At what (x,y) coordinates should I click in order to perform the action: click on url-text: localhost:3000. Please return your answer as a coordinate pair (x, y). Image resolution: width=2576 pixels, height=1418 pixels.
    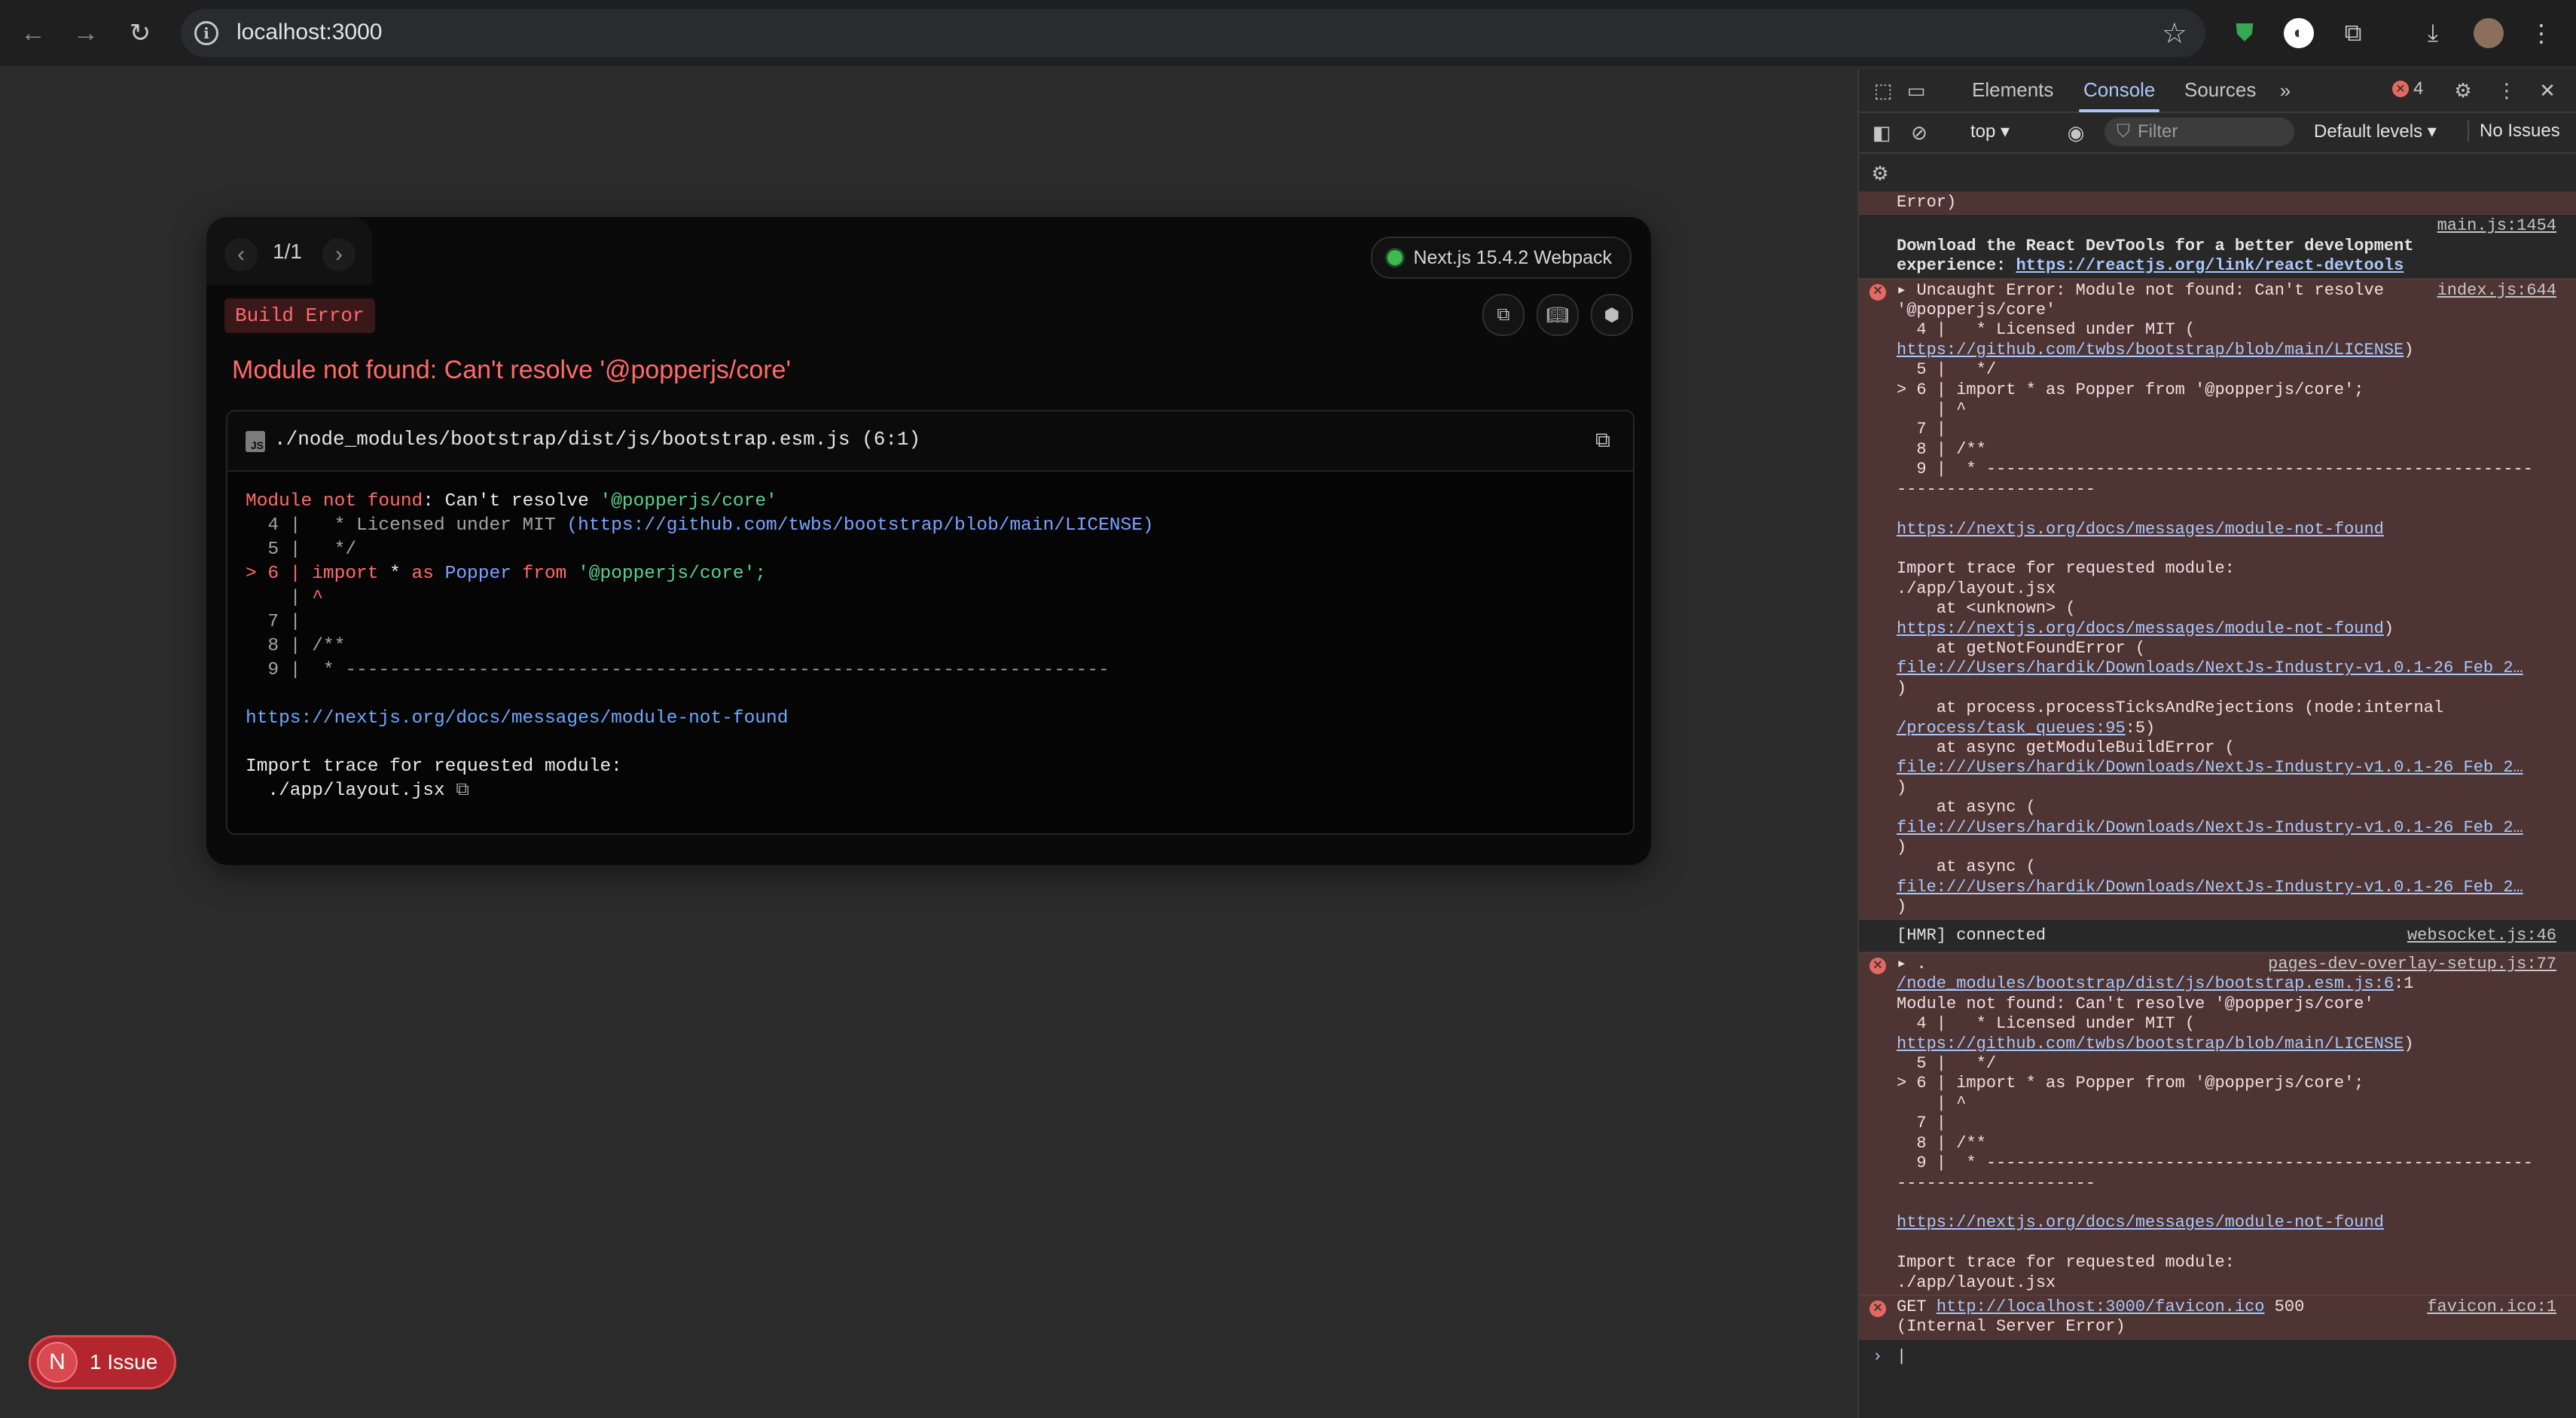
    Looking at the image, I should click on (310, 32).